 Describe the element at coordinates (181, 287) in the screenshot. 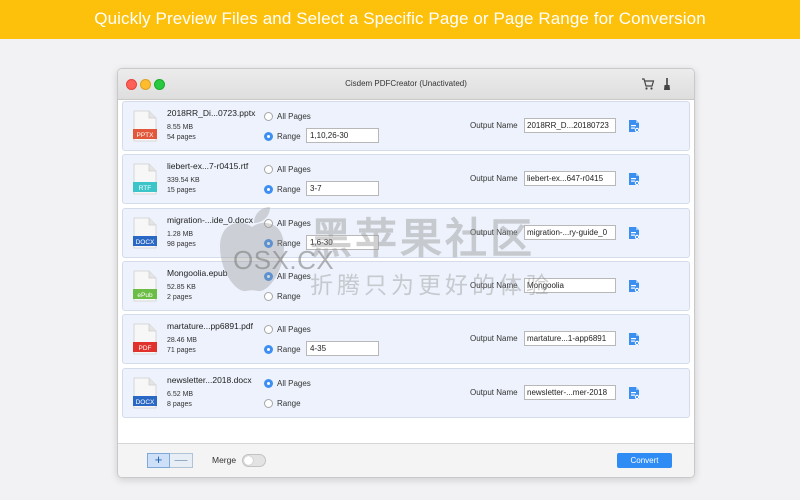

I see `file-size: 52.85 KB` at that location.